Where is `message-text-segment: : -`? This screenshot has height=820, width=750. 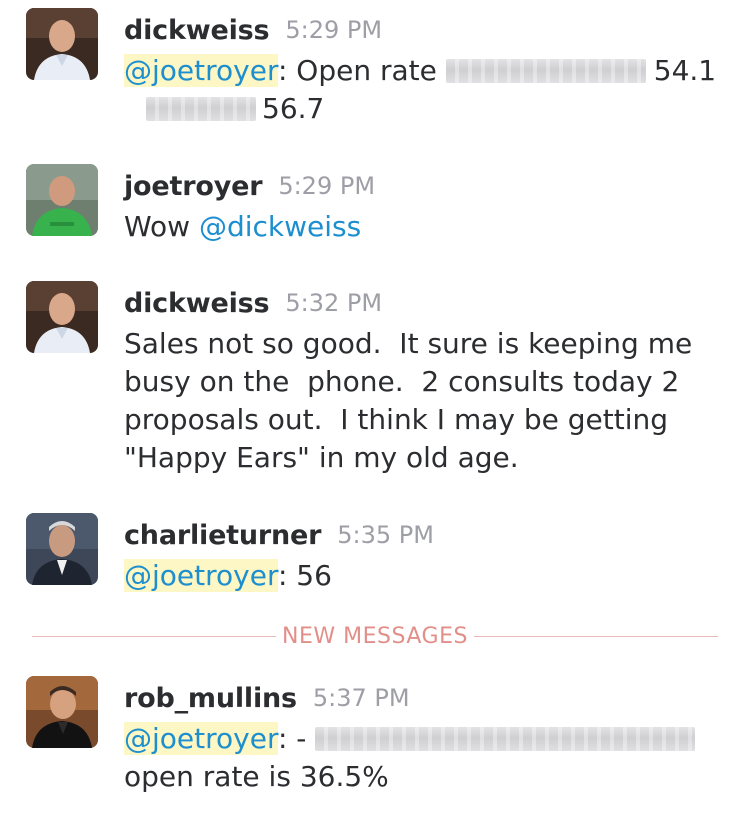 message-text-segment: : - is located at coordinates (296, 738).